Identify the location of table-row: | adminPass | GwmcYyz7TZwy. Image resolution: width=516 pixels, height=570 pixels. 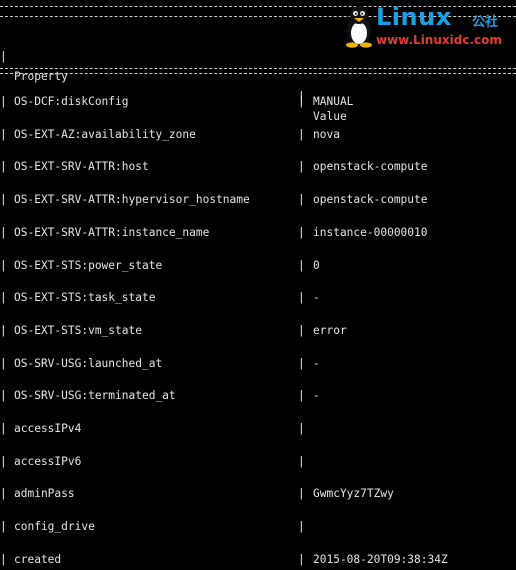
(258, 494).